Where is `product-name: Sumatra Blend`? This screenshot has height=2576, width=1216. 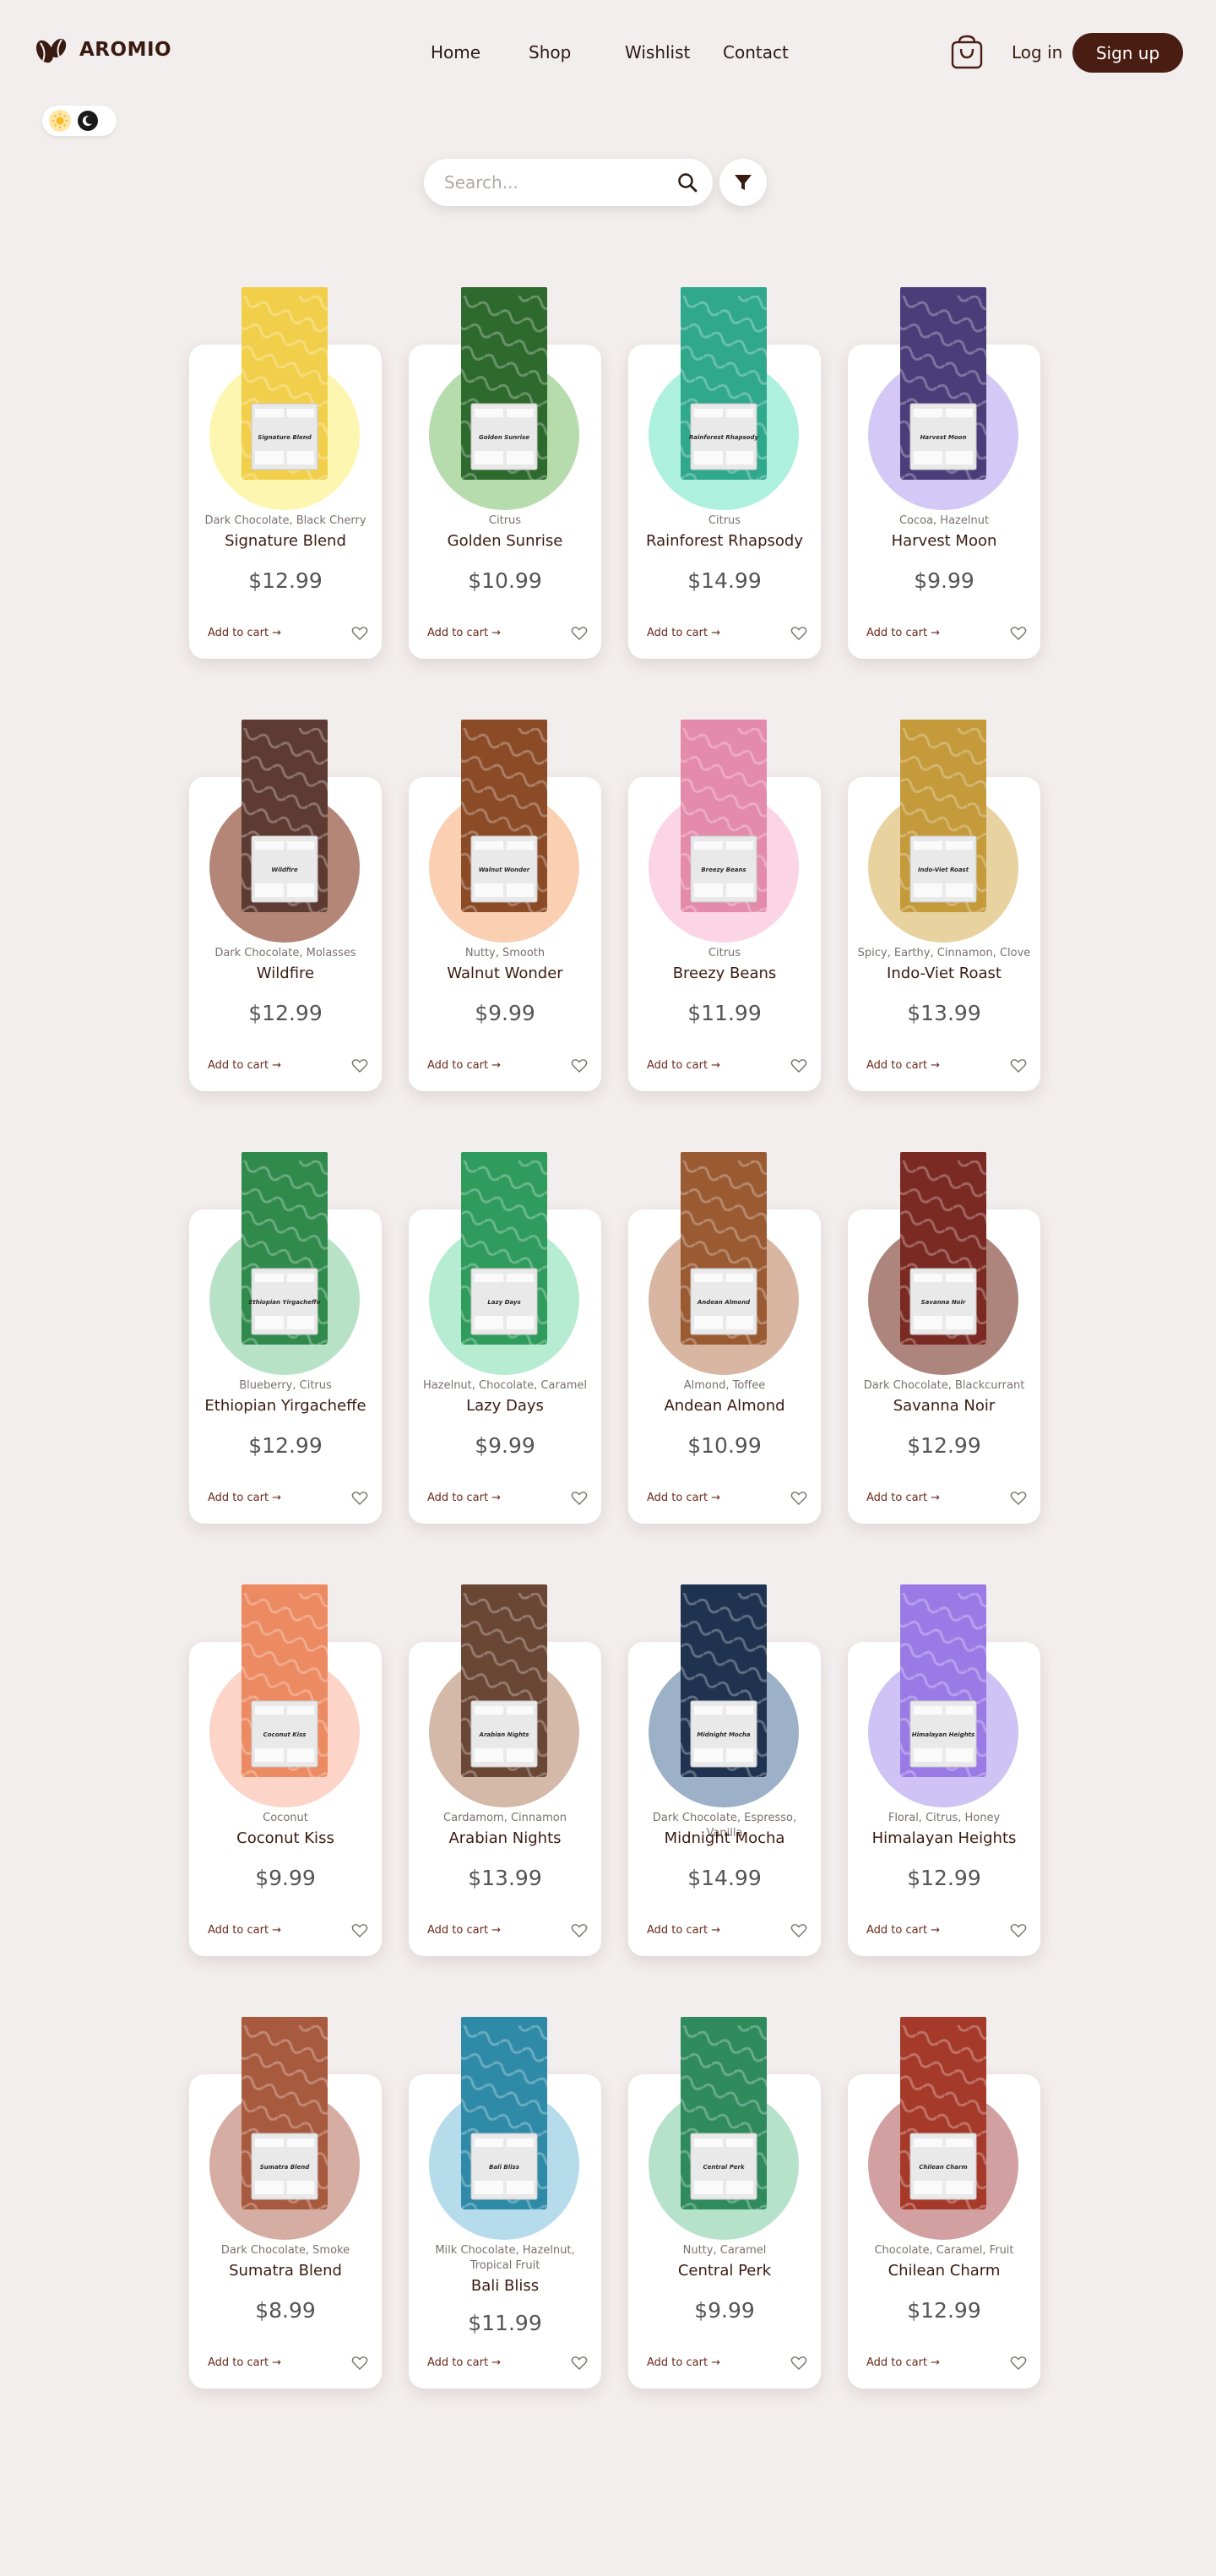 product-name: Sumatra Blend is located at coordinates (285, 2271).